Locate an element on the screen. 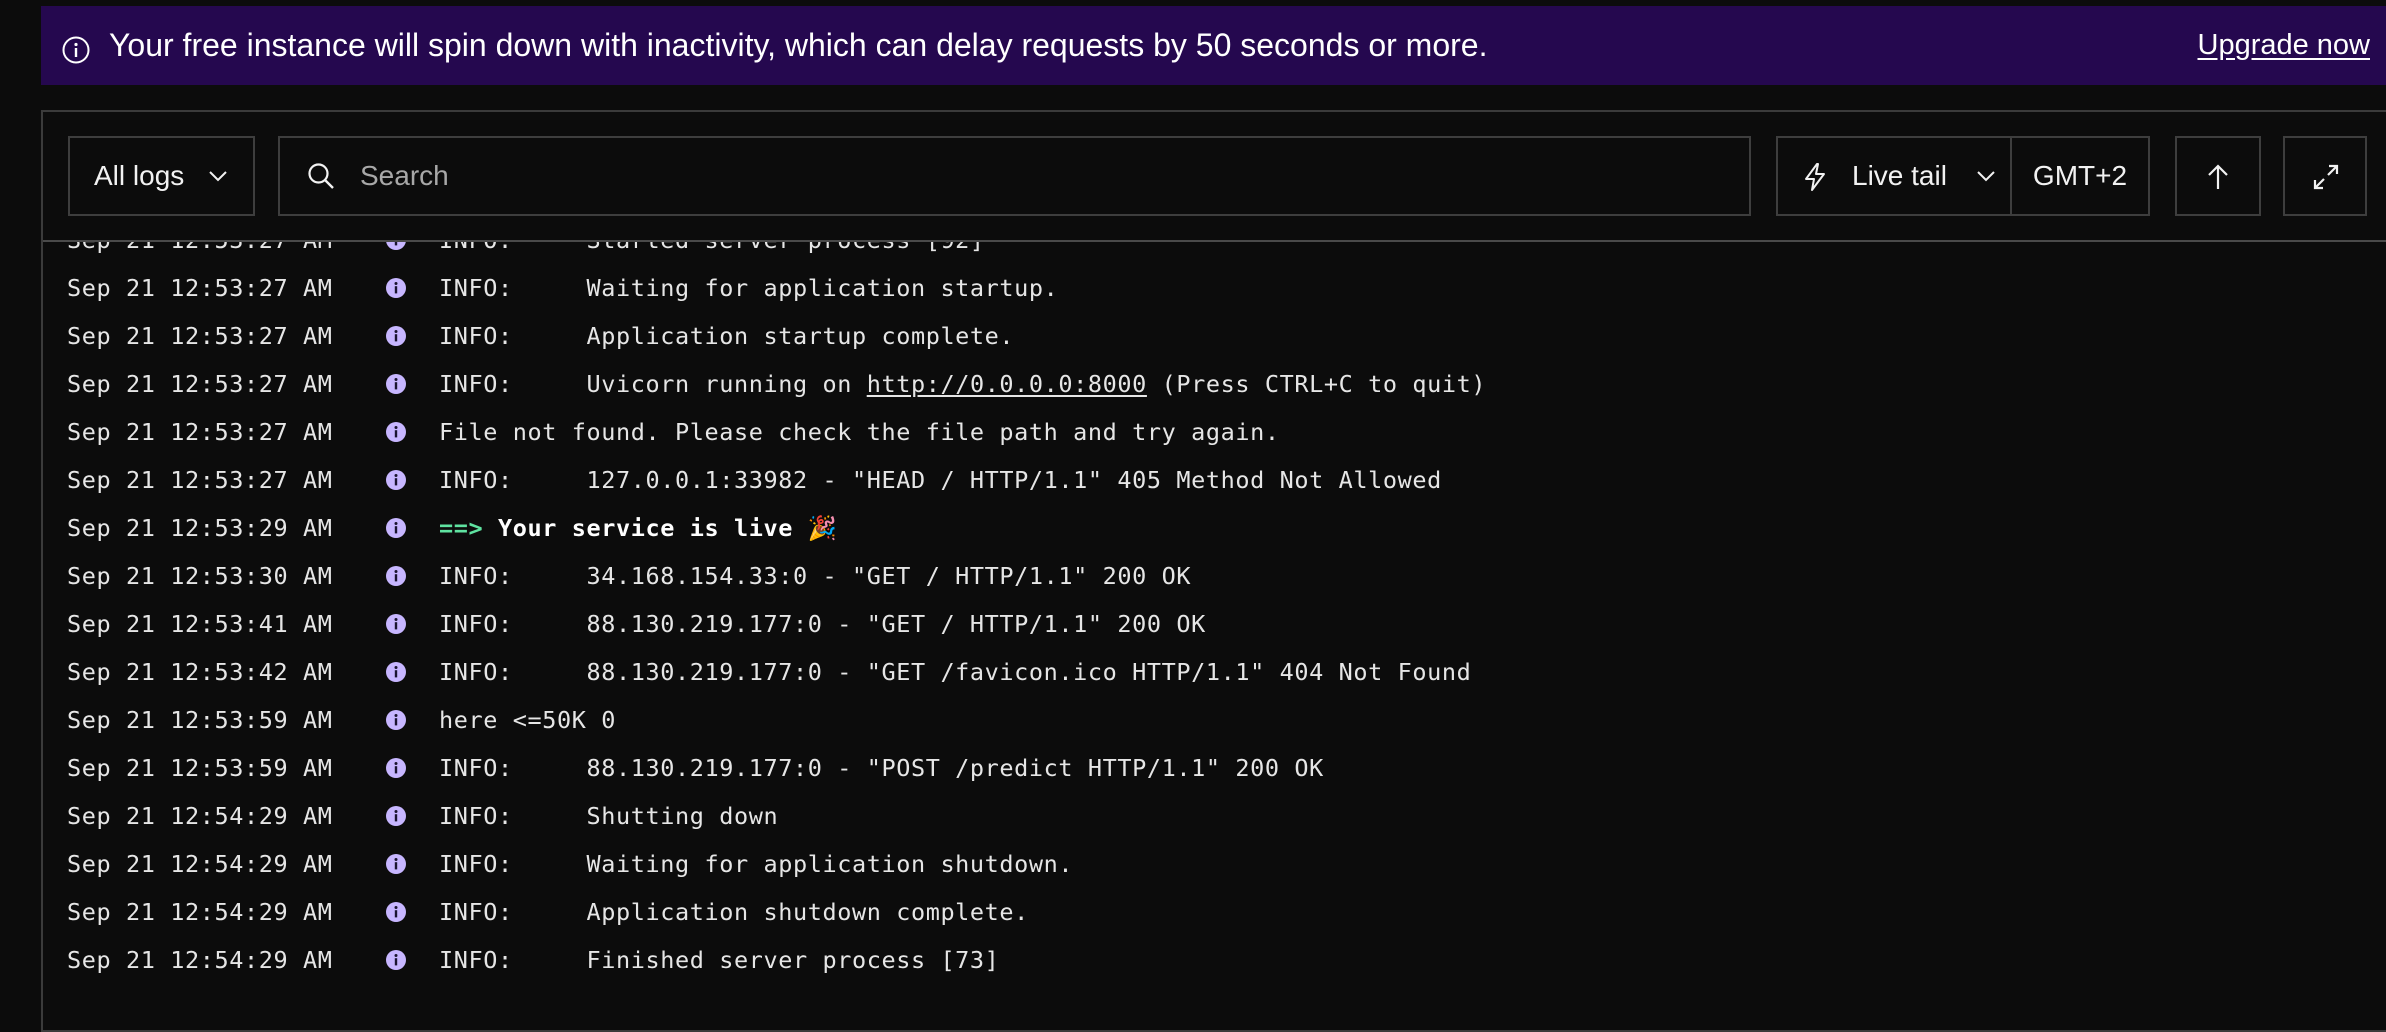 The height and width of the screenshot is (1032, 2386). log-message: INFO: Started server process [92] is located at coordinates (712, 253).